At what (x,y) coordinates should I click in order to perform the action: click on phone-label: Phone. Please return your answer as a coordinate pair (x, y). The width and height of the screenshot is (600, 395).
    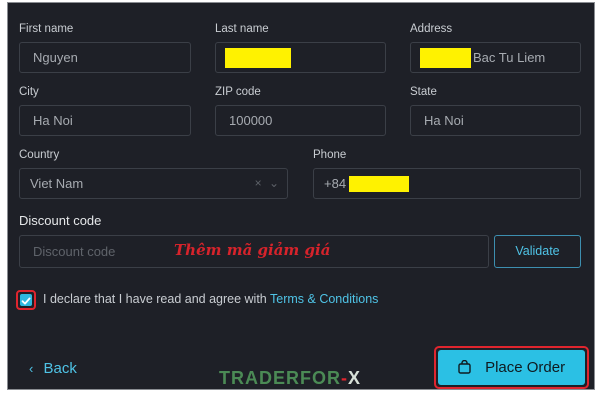
    Looking at the image, I should click on (330, 155).